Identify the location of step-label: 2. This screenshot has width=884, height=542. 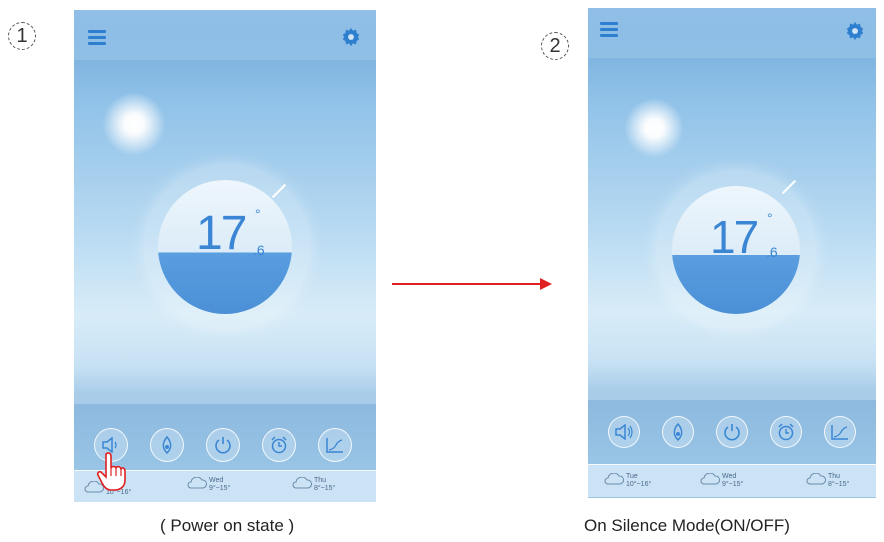
(555, 45).